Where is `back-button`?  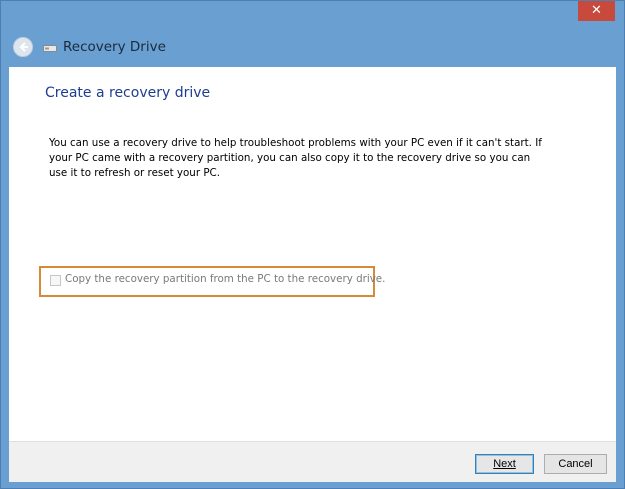 back-button is located at coordinates (23, 47).